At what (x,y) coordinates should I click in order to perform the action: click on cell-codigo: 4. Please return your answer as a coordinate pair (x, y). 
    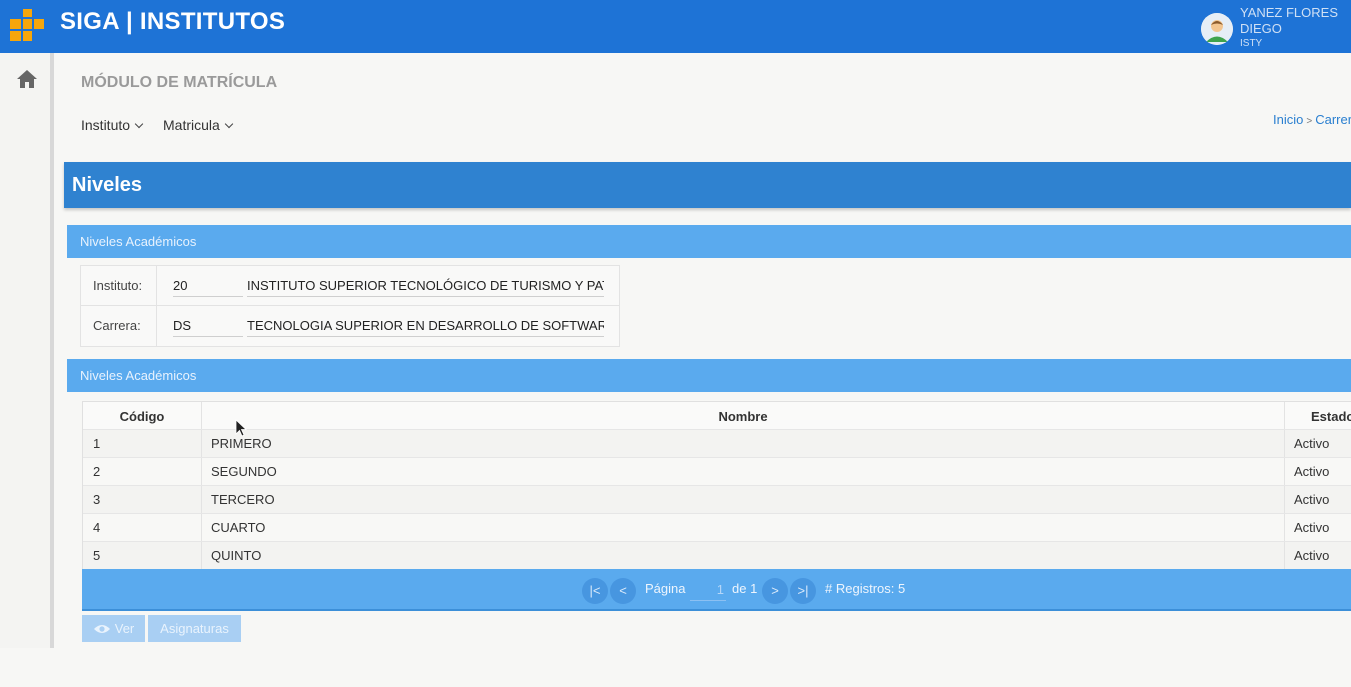
    Looking at the image, I should click on (97, 527).